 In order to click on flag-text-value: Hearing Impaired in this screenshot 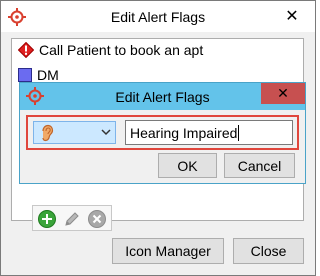, I will do `click(184, 132)`.